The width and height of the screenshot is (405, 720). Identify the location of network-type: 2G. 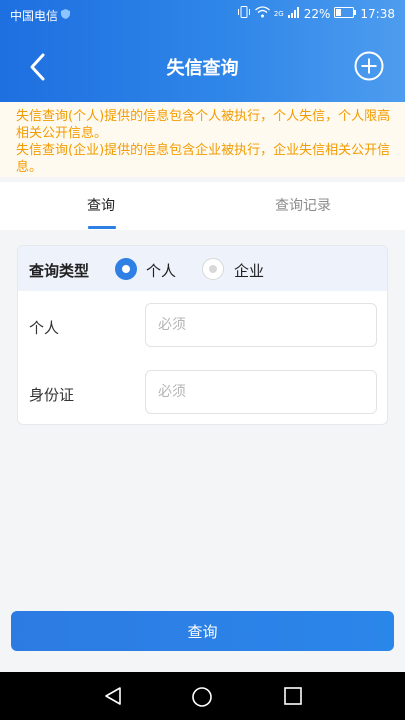
(278, 13).